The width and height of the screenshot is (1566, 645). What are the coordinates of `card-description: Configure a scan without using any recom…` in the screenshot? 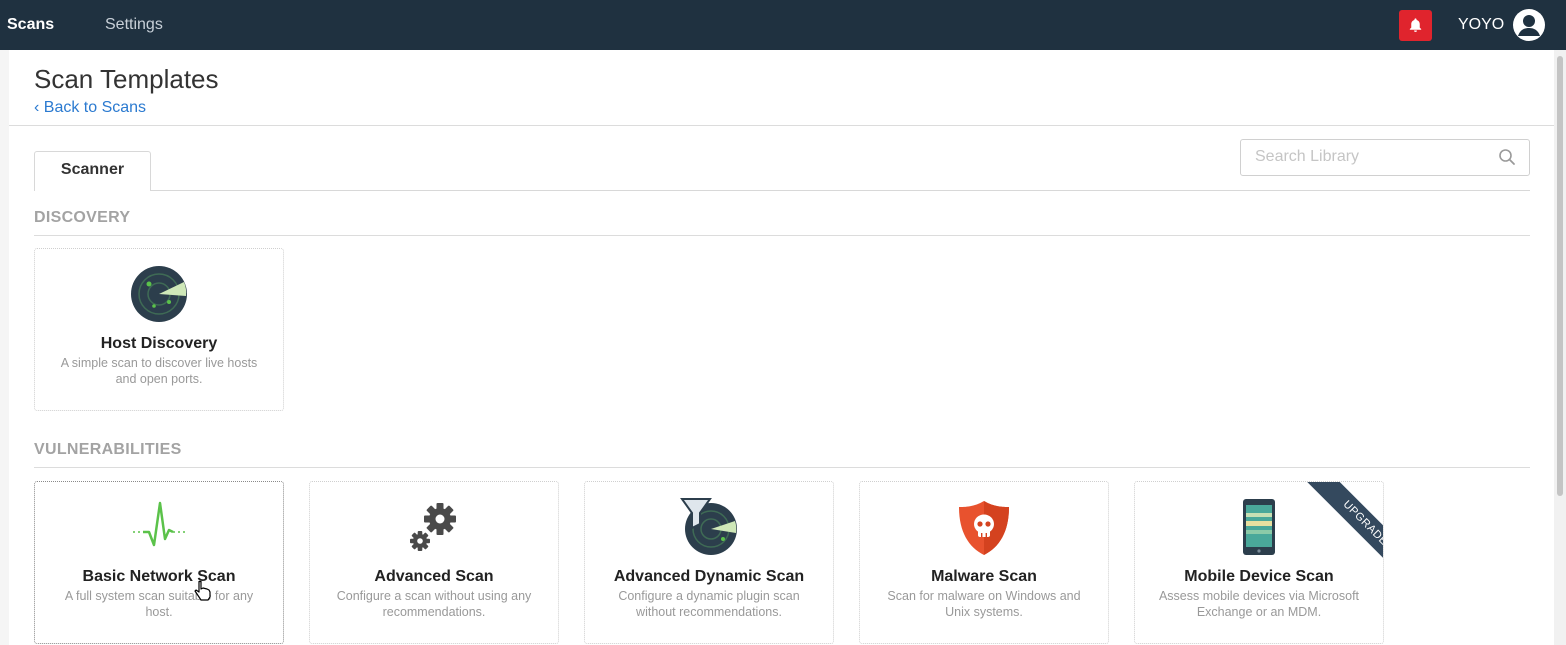 It's located at (434, 604).